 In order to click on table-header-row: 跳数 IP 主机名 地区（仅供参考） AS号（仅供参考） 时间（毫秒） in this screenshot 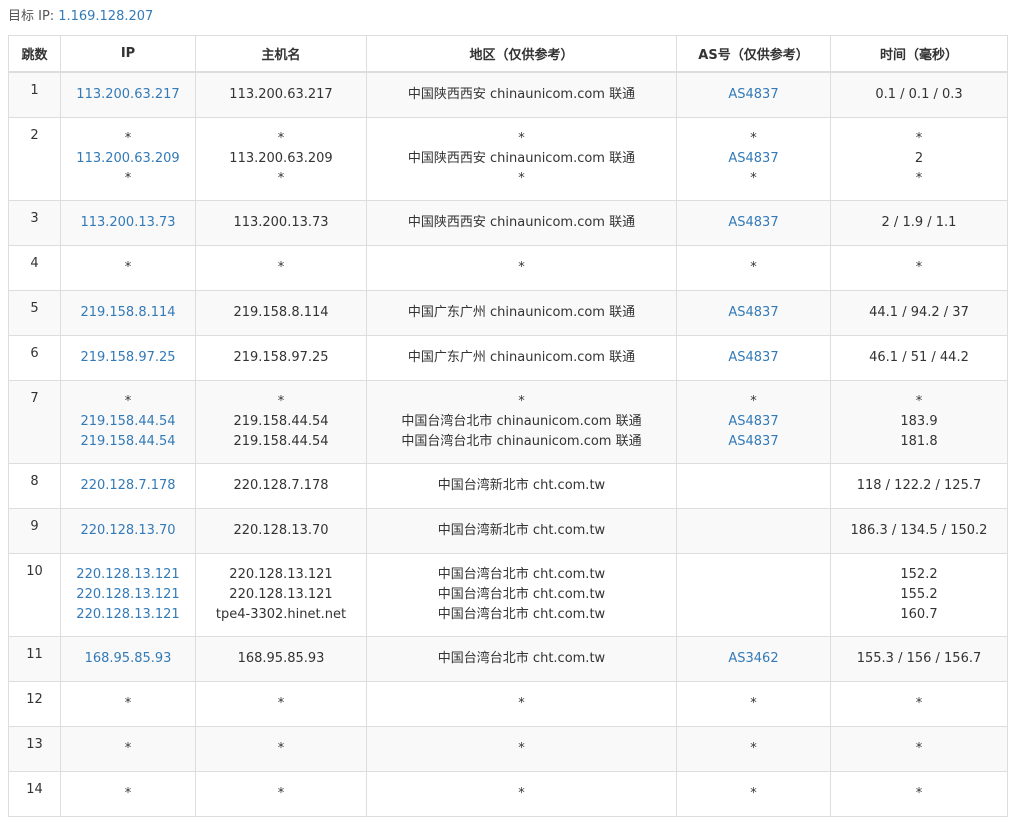, I will do `click(508, 54)`.